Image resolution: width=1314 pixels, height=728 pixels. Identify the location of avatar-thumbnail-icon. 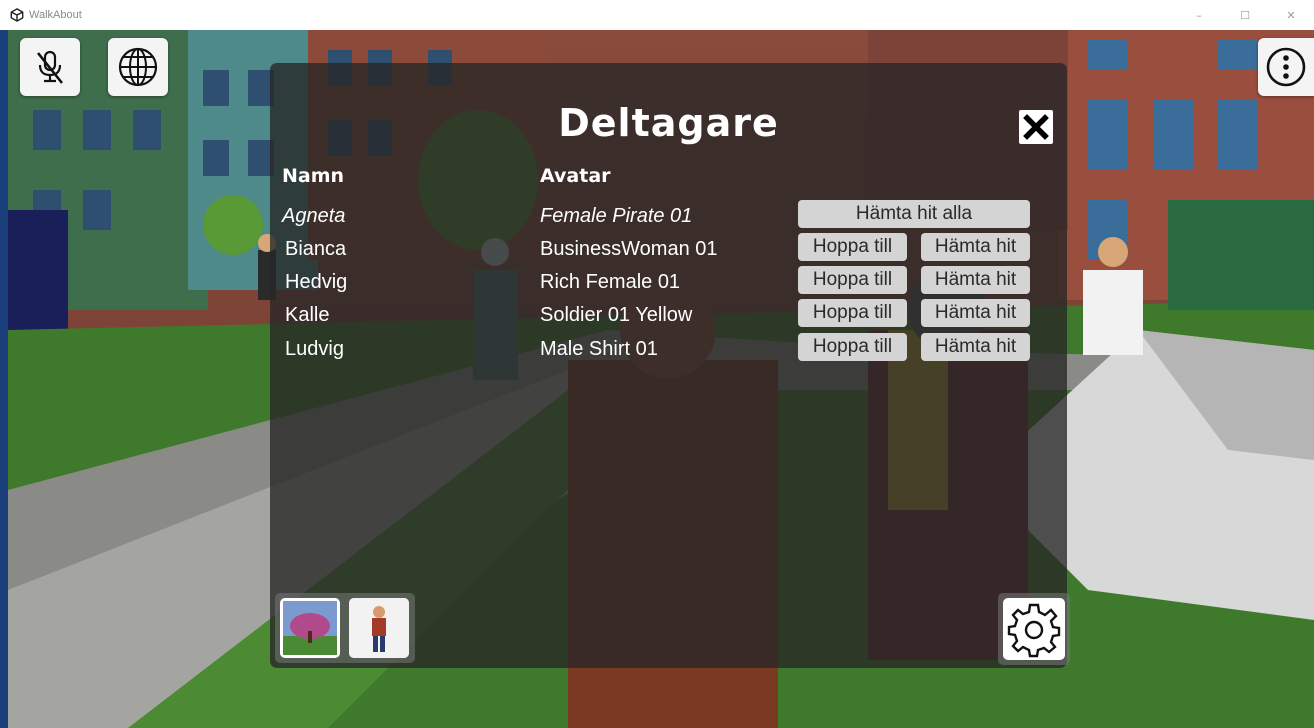
(379, 628).